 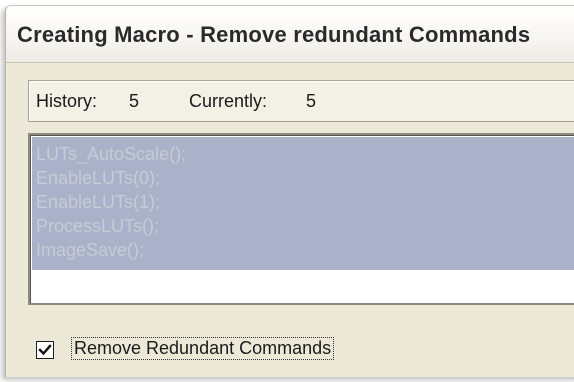 What do you see at coordinates (301, 101) in the screenshot?
I see `history-status-panel: History: 5 Currently: 5` at bounding box center [301, 101].